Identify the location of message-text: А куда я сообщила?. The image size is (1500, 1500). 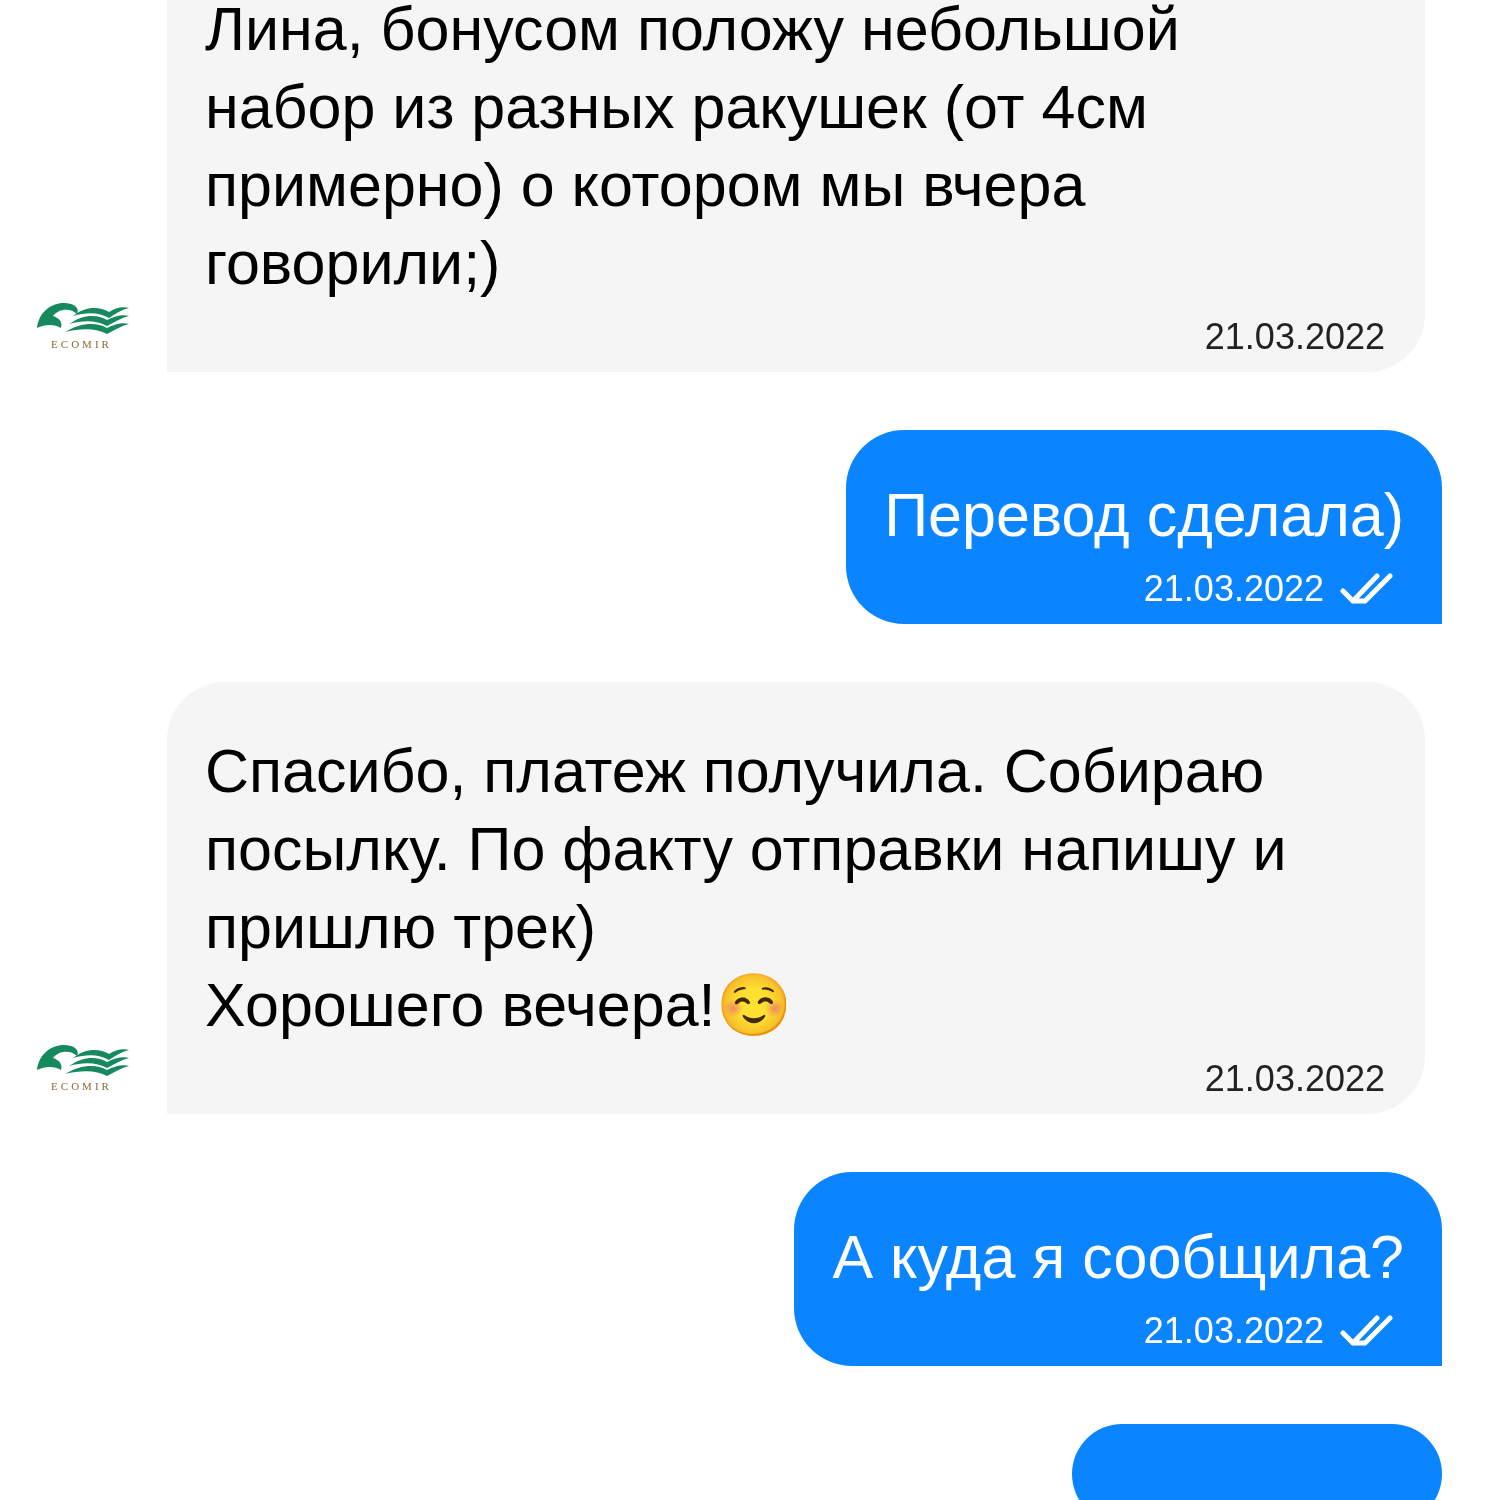
(1118, 1257).